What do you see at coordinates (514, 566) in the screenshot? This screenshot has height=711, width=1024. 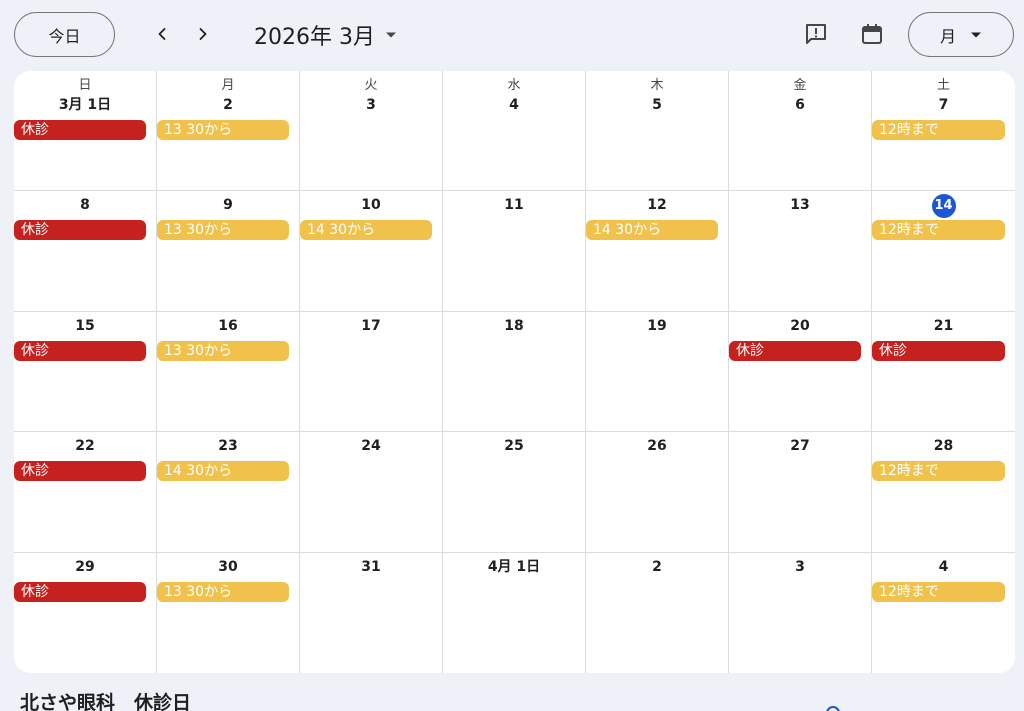 I see `day-number: 4月 1日` at bounding box center [514, 566].